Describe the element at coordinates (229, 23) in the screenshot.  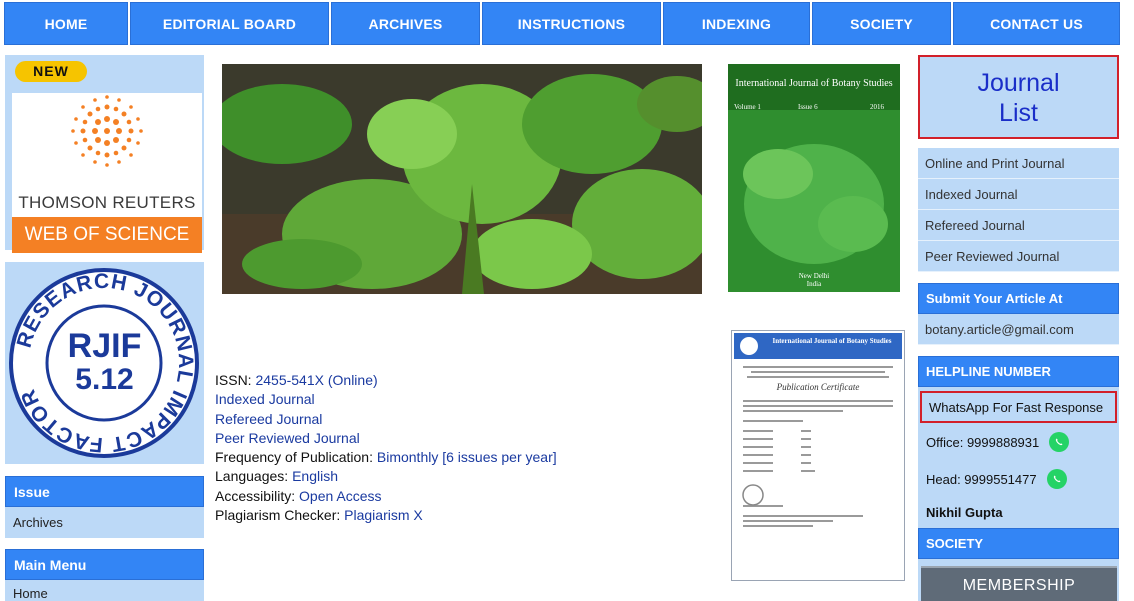
I see `nav-editorial-board: EDITORIAL BOARD` at that location.